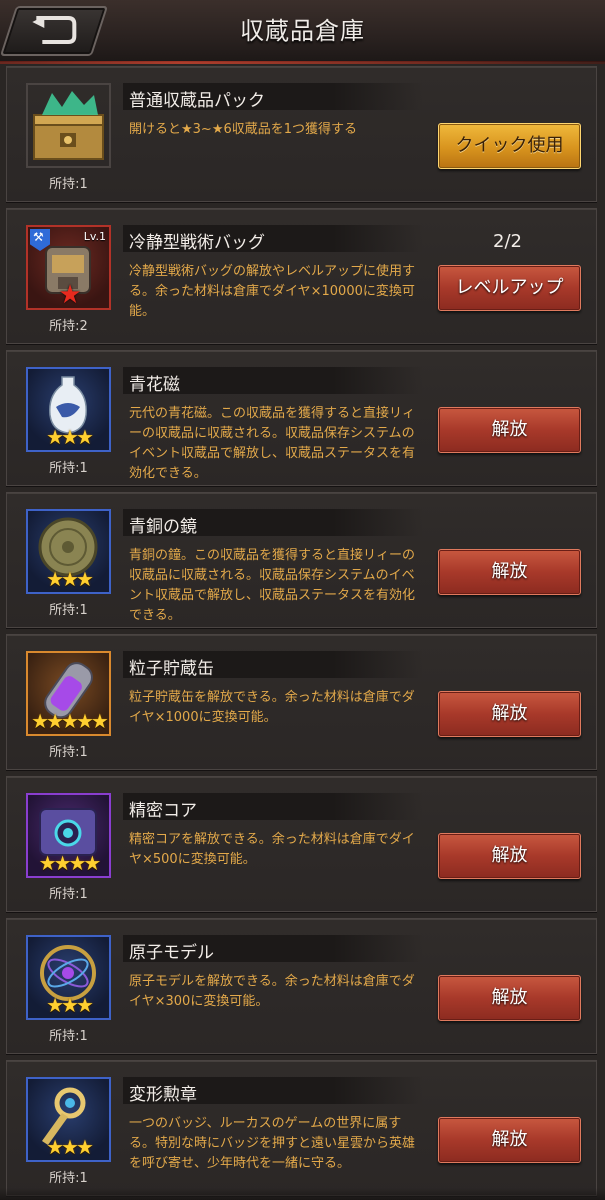 The image size is (605, 1200). Describe the element at coordinates (70, 863) in the screenshot. I see `star-rating: ★★★★` at that location.